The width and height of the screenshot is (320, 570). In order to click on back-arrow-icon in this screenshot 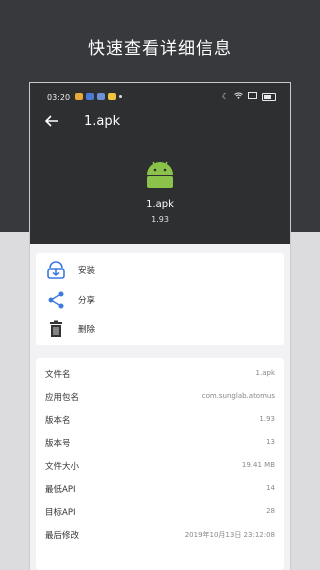, I will do `click(51, 122)`.